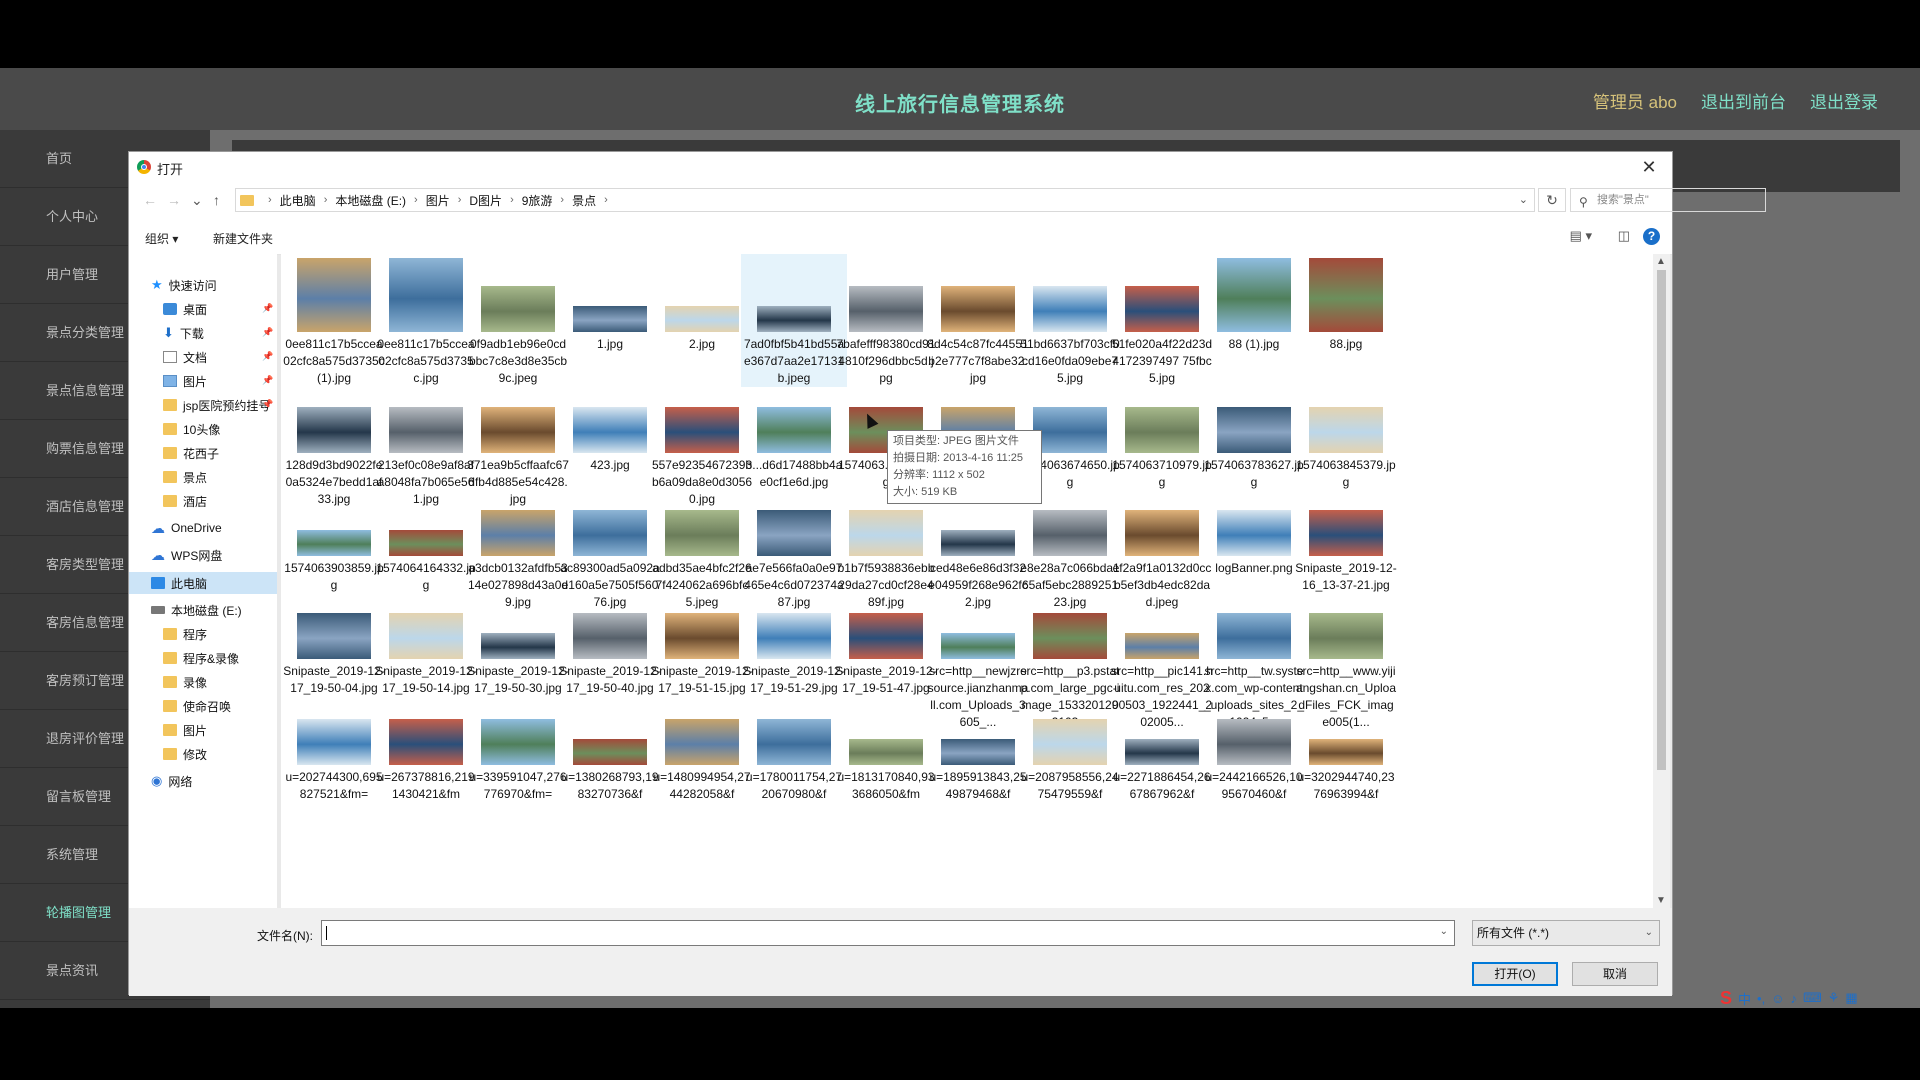  Describe the element at coordinates (1552, 200) in the screenshot. I see `refresh-icon: ↻` at that location.